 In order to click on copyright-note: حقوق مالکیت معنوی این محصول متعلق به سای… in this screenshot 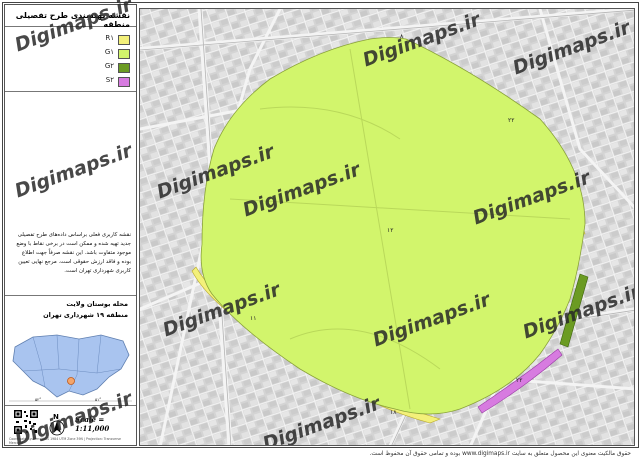, I will do `click(500, 454)`.